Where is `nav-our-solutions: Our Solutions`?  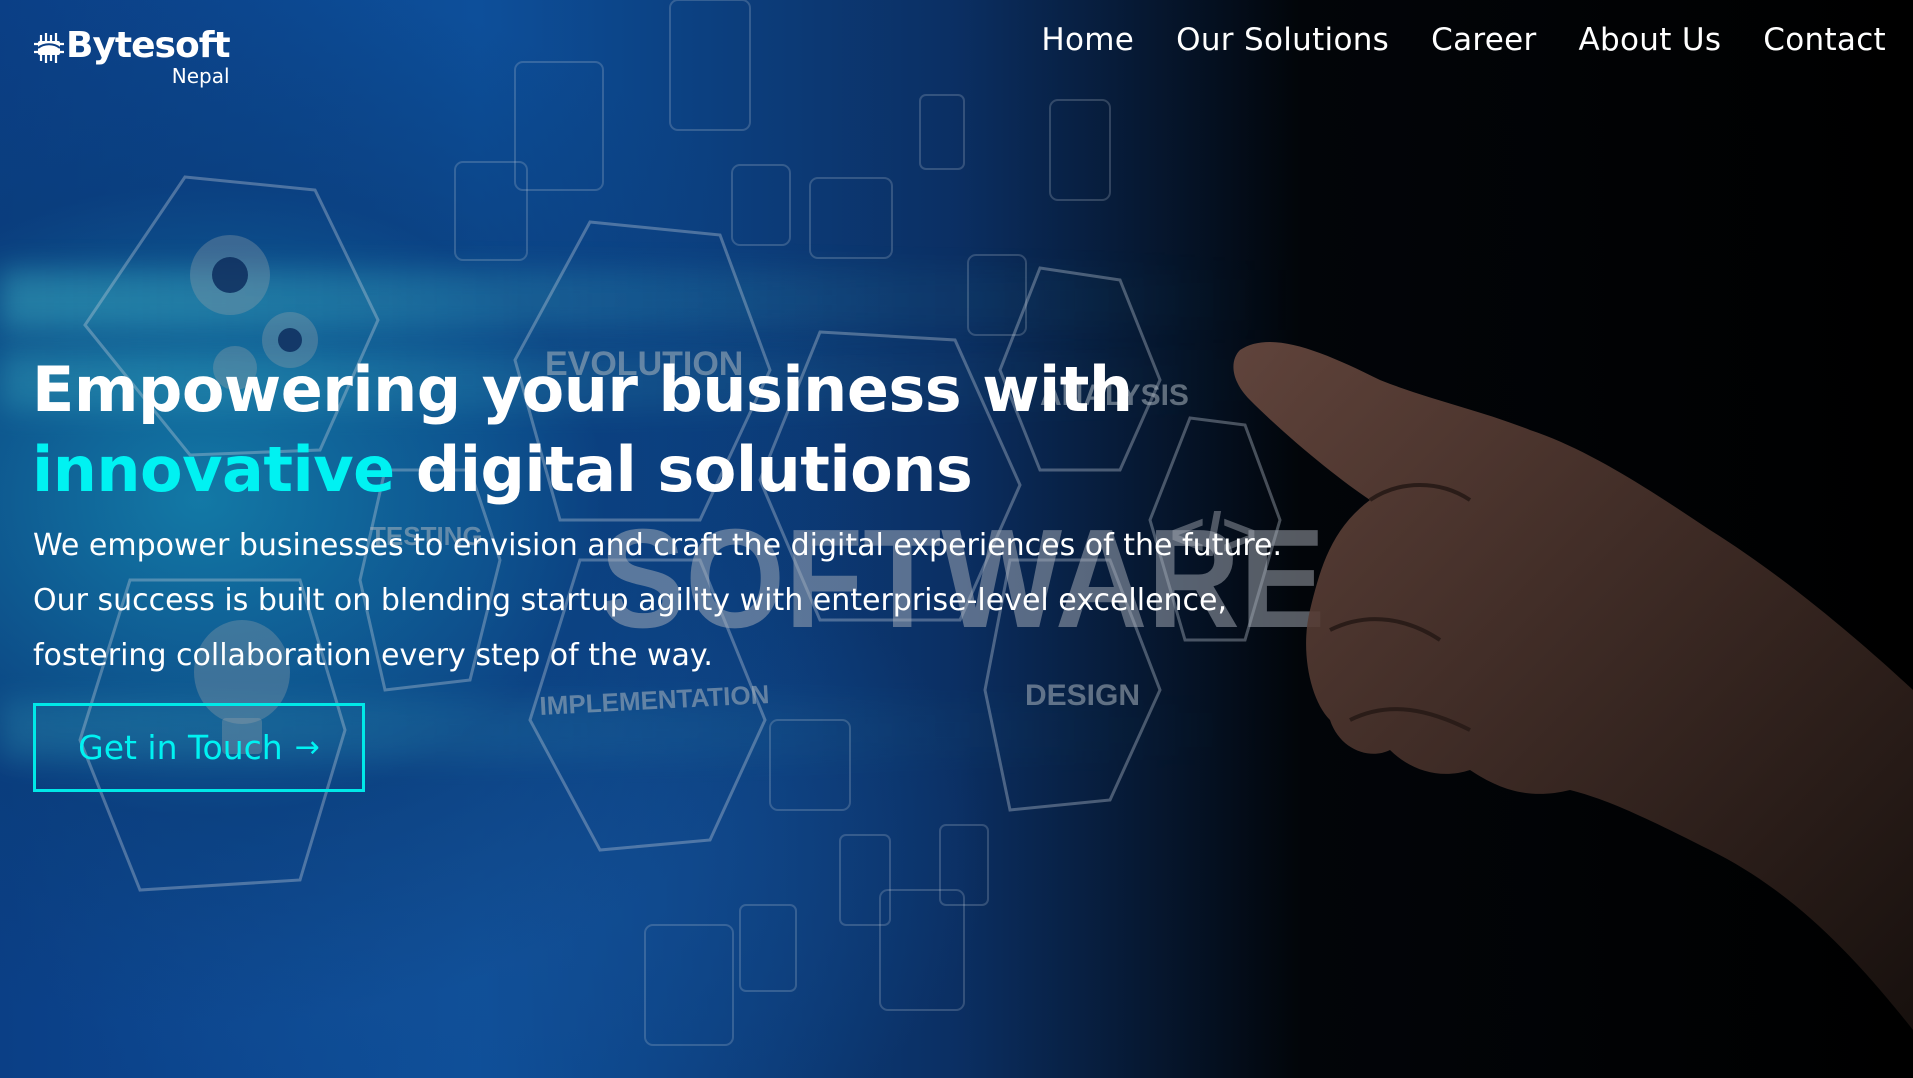 nav-our-solutions: Our Solutions is located at coordinates (1282, 40).